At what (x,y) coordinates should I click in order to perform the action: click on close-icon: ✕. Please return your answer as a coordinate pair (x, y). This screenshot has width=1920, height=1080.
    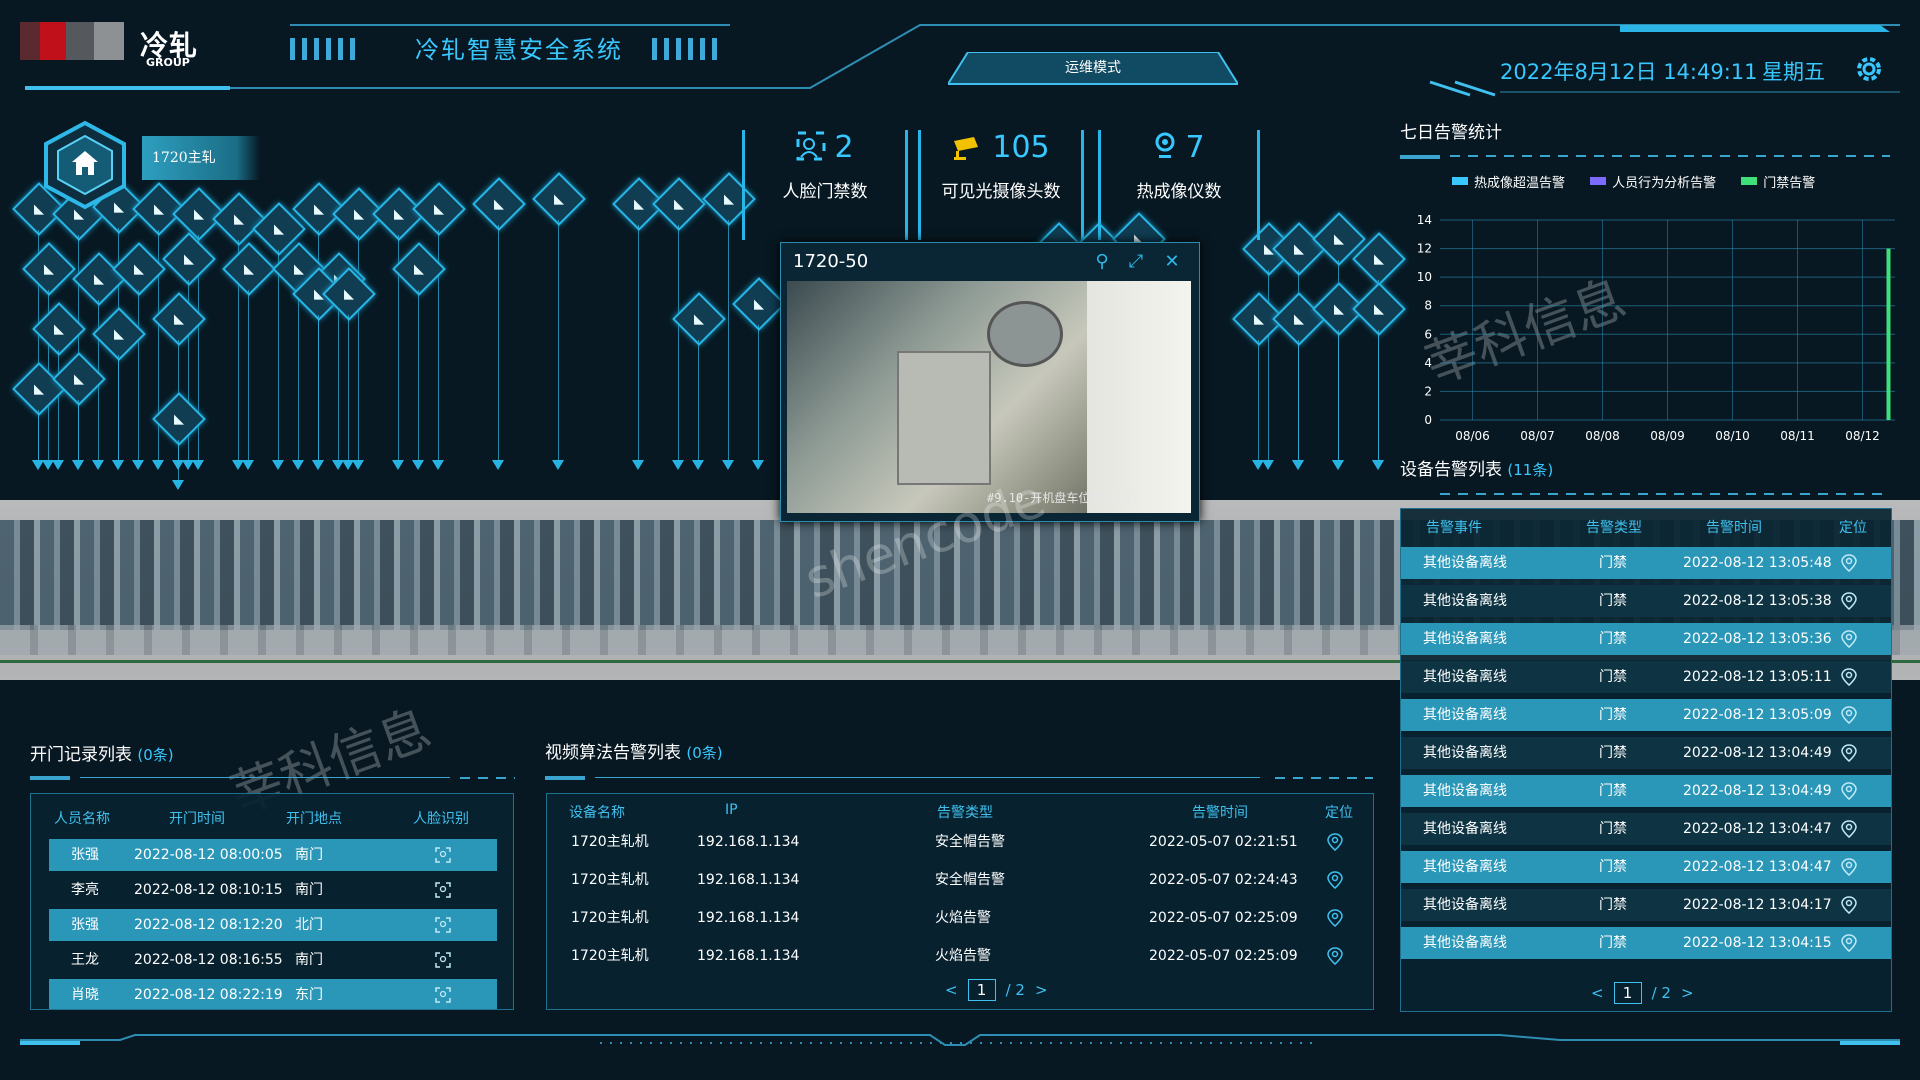
    Looking at the image, I should click on (1172, 262).